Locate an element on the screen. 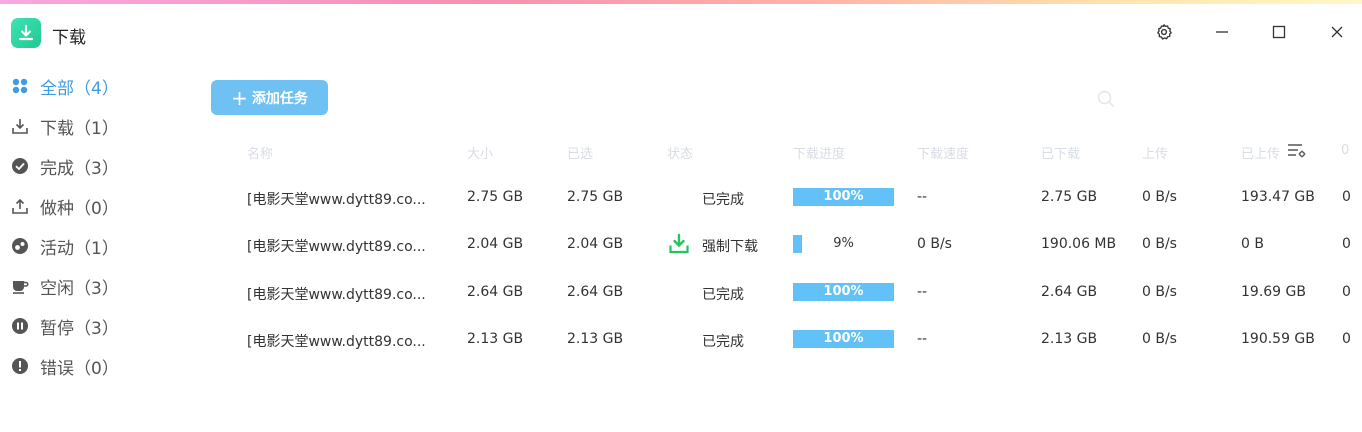 The height and width of the screenshot is (432, 1362). table-header: 名称 大小 已选 状态 下载进度 下载速度 已下载 上传 已上传 0 is located at coordinates (681, 152).